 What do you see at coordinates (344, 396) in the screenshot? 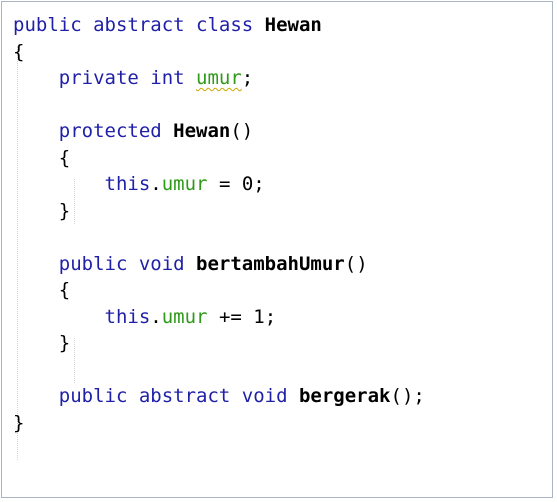
I see `code-token: bergerak` at bounding box center [344, 396].